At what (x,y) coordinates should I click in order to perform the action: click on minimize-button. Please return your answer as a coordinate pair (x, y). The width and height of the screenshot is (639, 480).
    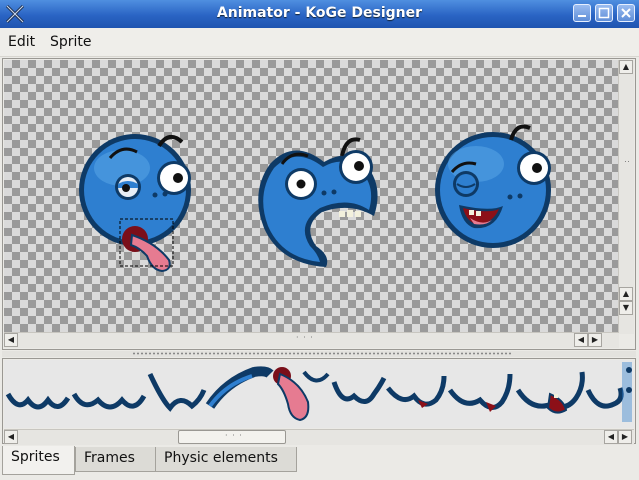
    Looking at the image, I should click on (582, 13).